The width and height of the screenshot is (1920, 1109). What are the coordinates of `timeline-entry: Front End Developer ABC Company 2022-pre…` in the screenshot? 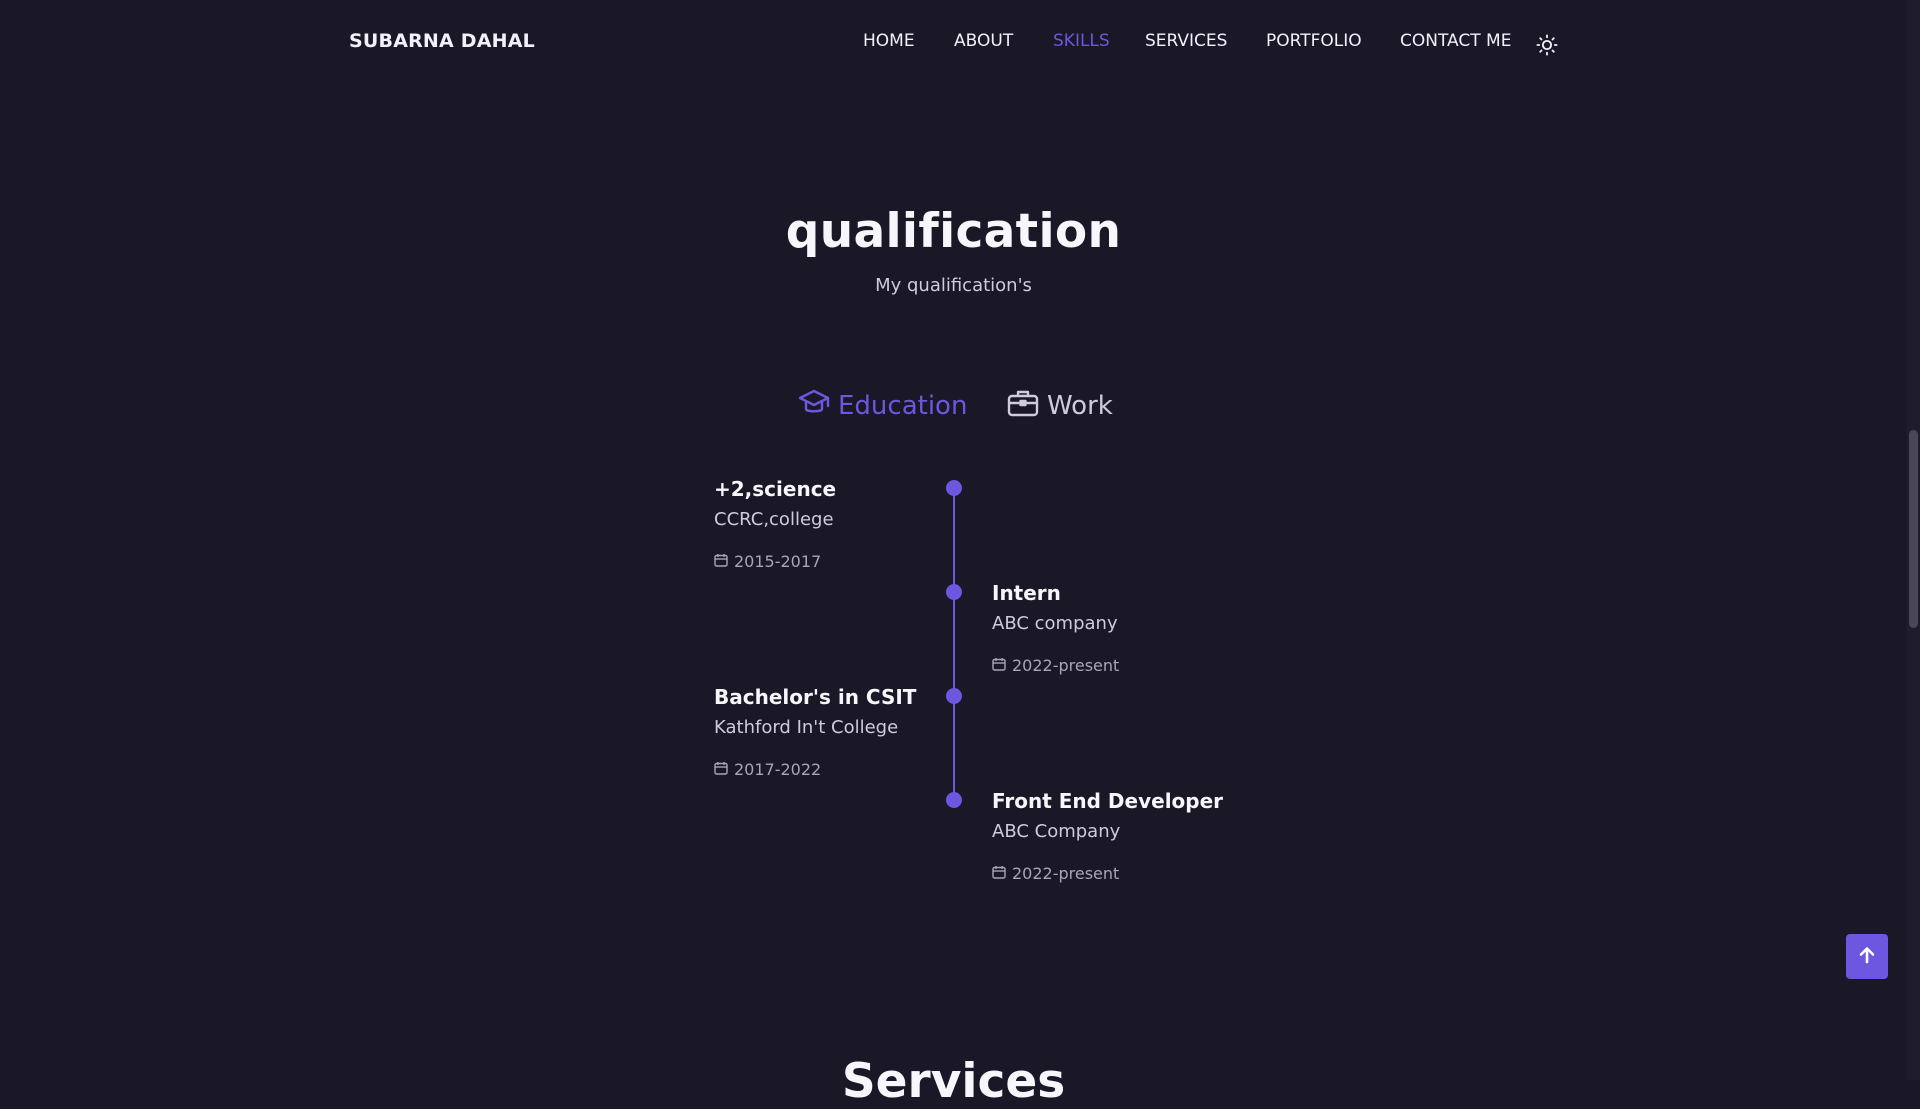 It's located at (1107, 836).